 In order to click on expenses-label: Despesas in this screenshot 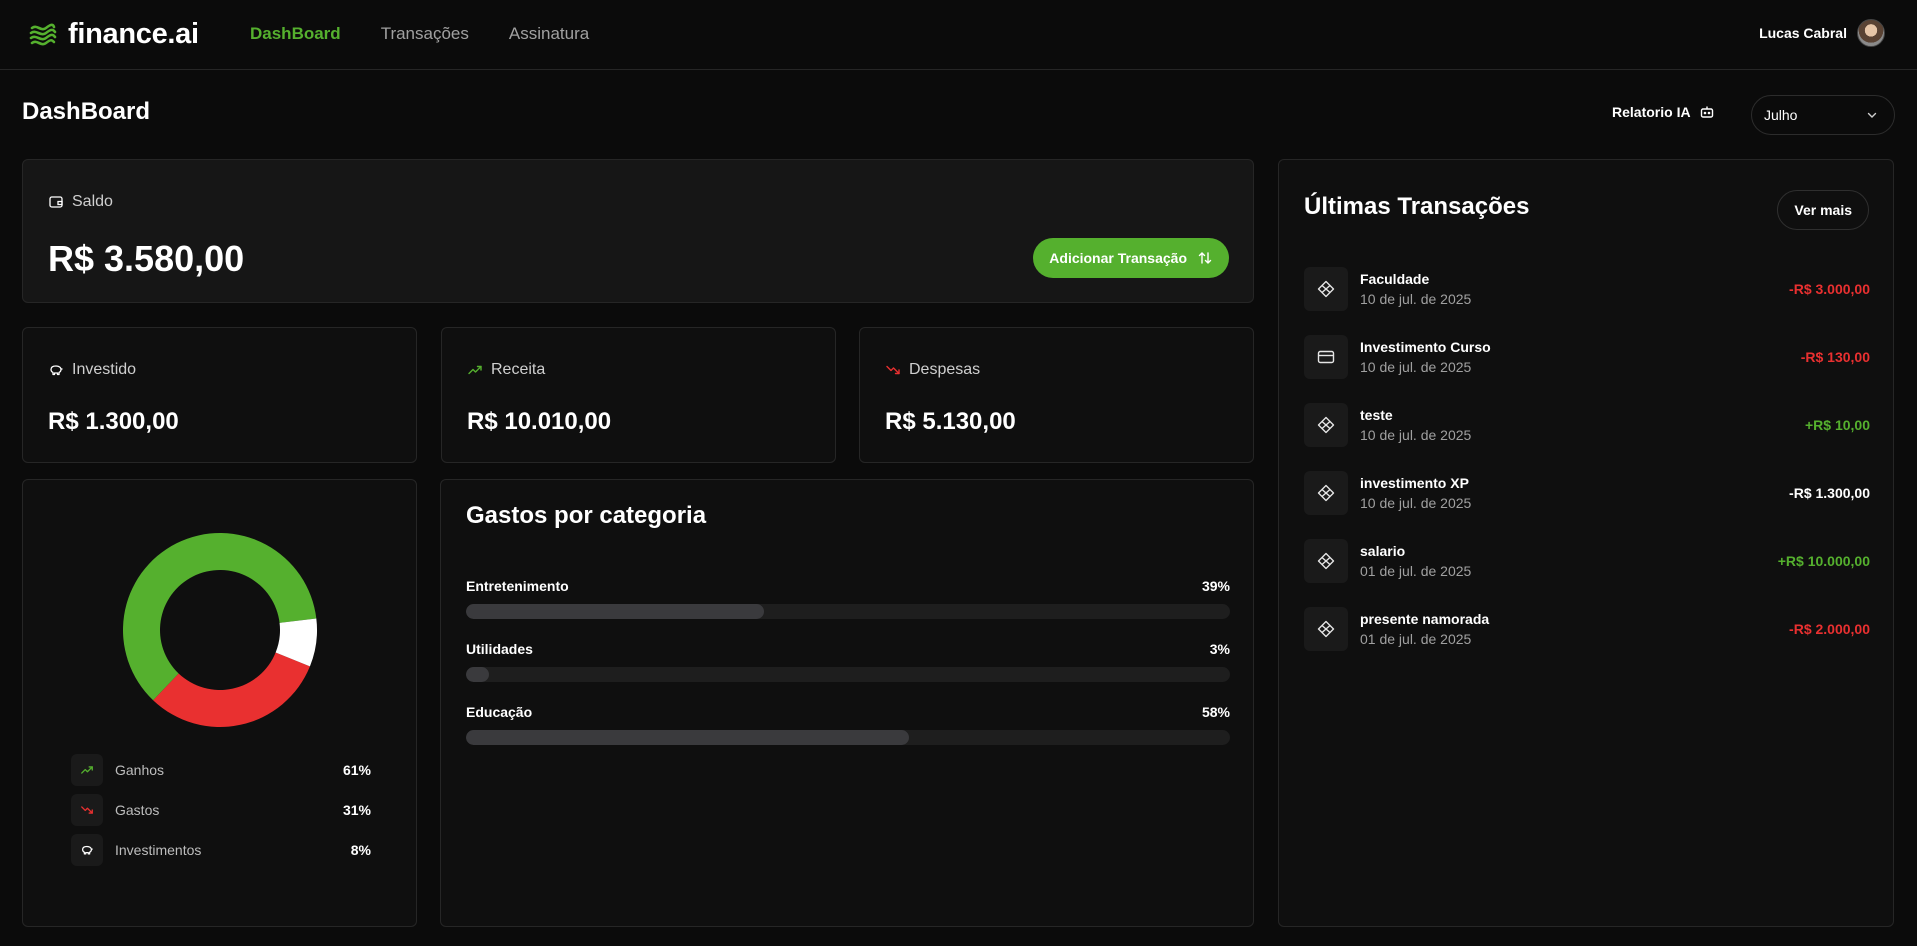, I will do `click(932, 370)`.